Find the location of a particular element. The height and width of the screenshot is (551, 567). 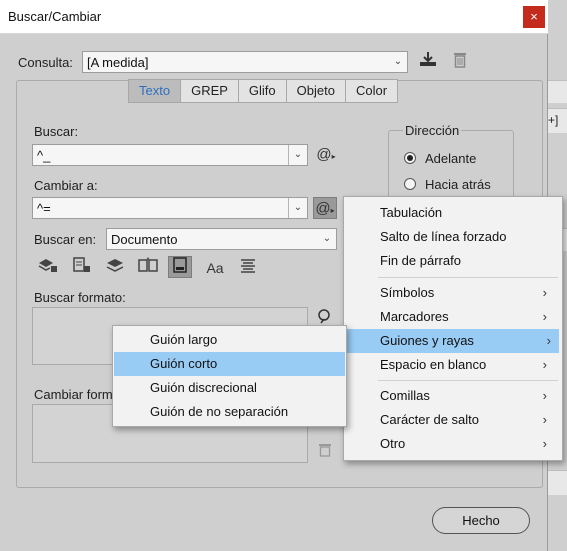

locked-layers-icon is located at coordinates (48, 268).